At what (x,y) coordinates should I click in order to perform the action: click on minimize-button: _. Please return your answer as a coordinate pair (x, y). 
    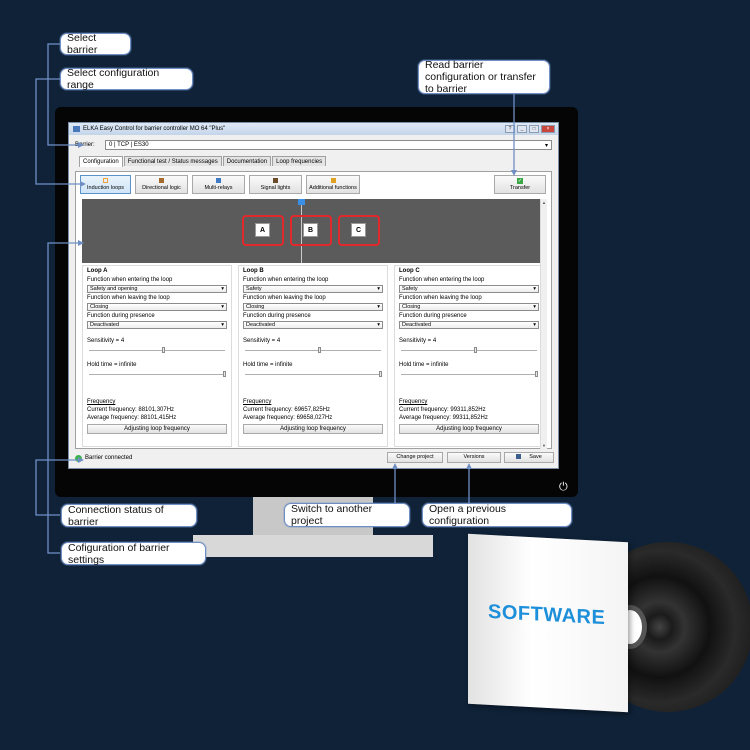
    Looking at the image, I should click on (522, 129).